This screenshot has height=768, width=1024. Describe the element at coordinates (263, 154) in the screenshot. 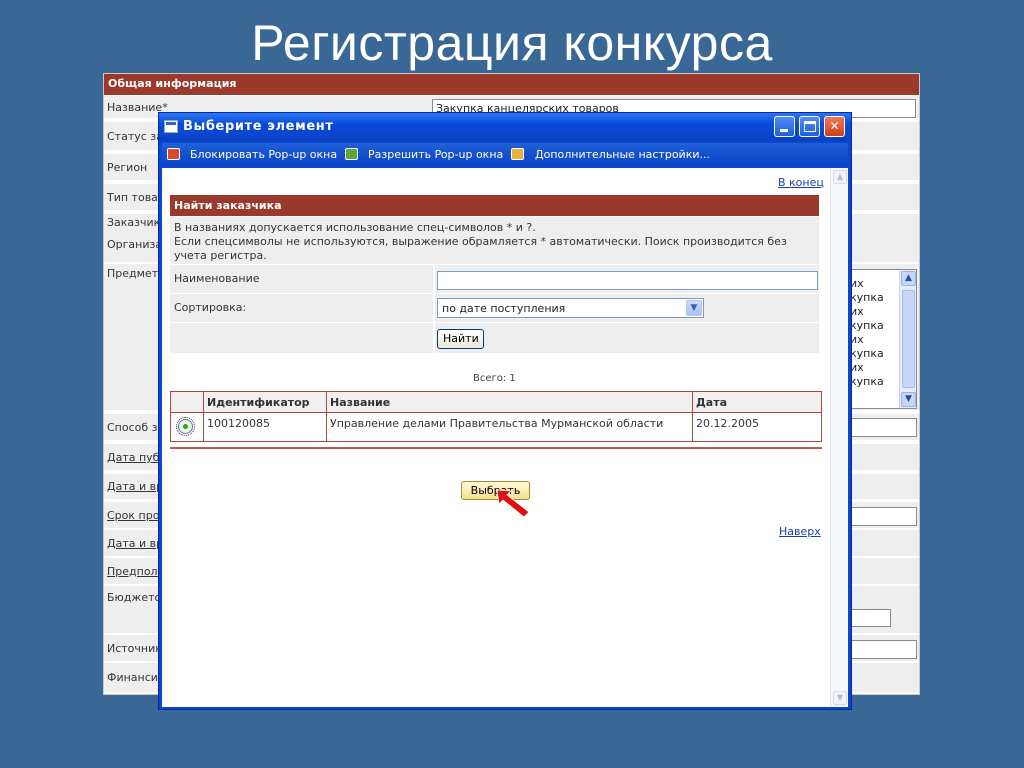

I see `block-popups-link: Блокировать Pop-up окна` at that location.